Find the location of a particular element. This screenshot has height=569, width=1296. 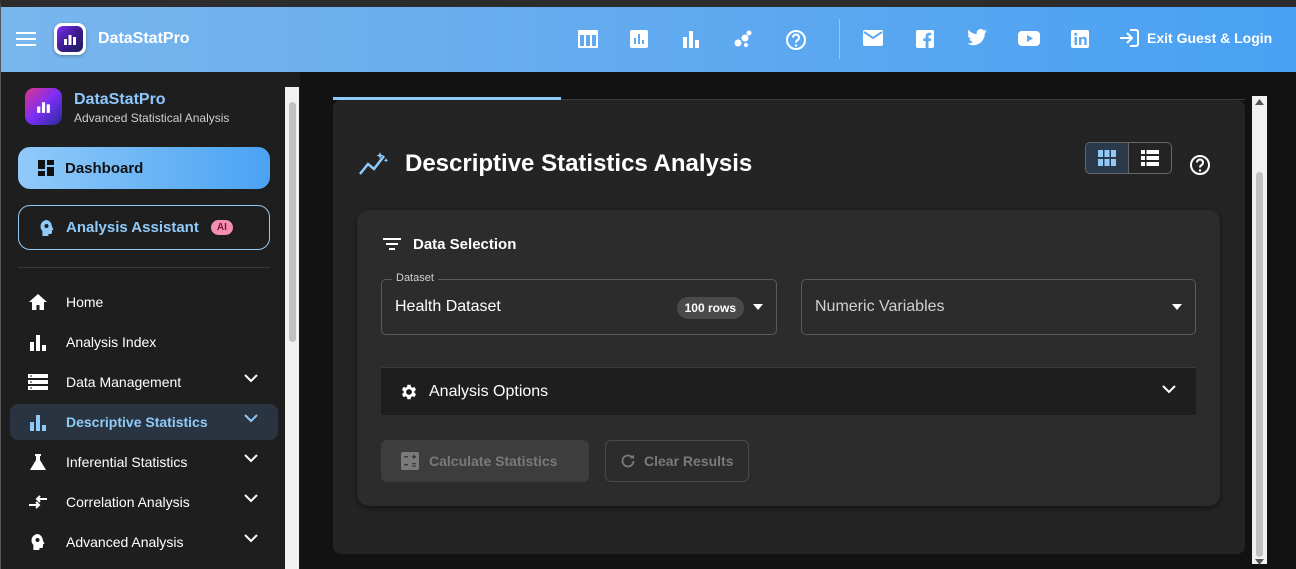

menu-icon is located at coordinates (26, 39).